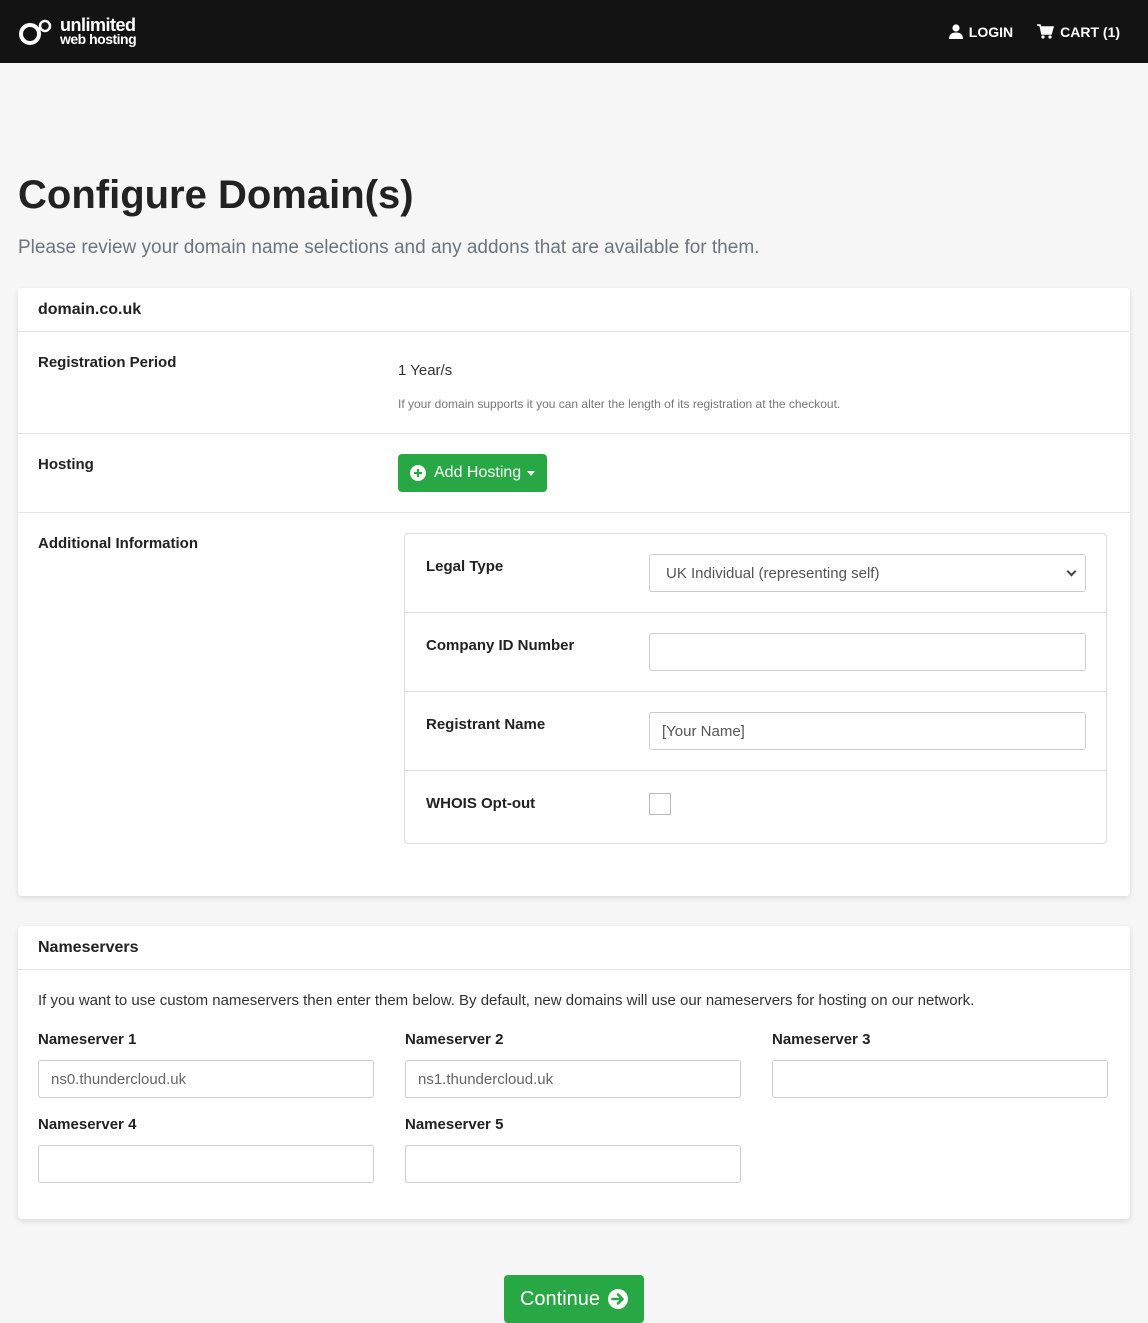 The height and width of the screenshot is (1323, 1148). Describe the element at coordinates (660, 804) in the screenshot. I see `whois-optout-checkbox` at that location.